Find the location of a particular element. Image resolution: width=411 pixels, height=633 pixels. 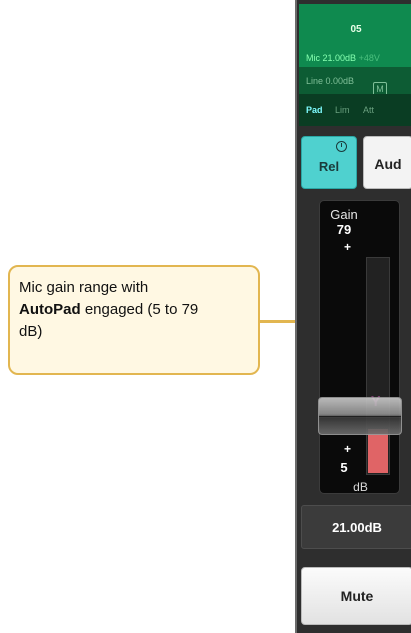

pad-lim-att-row: Pad Lim Att is located at coordinates (355, 110).